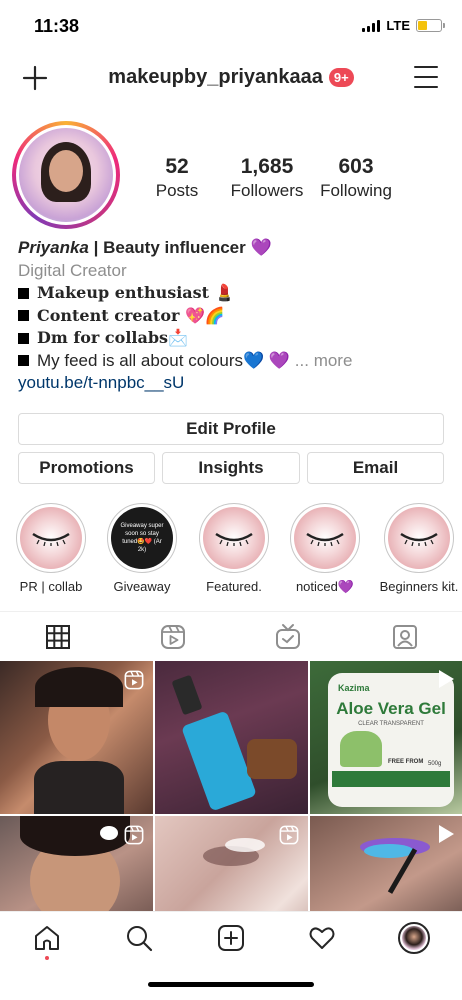 The width and height of the screenshot is (462, 1000). I want to click on bio-name-line: Priyanka | Beauty influencer 💜, so click(233, 248).